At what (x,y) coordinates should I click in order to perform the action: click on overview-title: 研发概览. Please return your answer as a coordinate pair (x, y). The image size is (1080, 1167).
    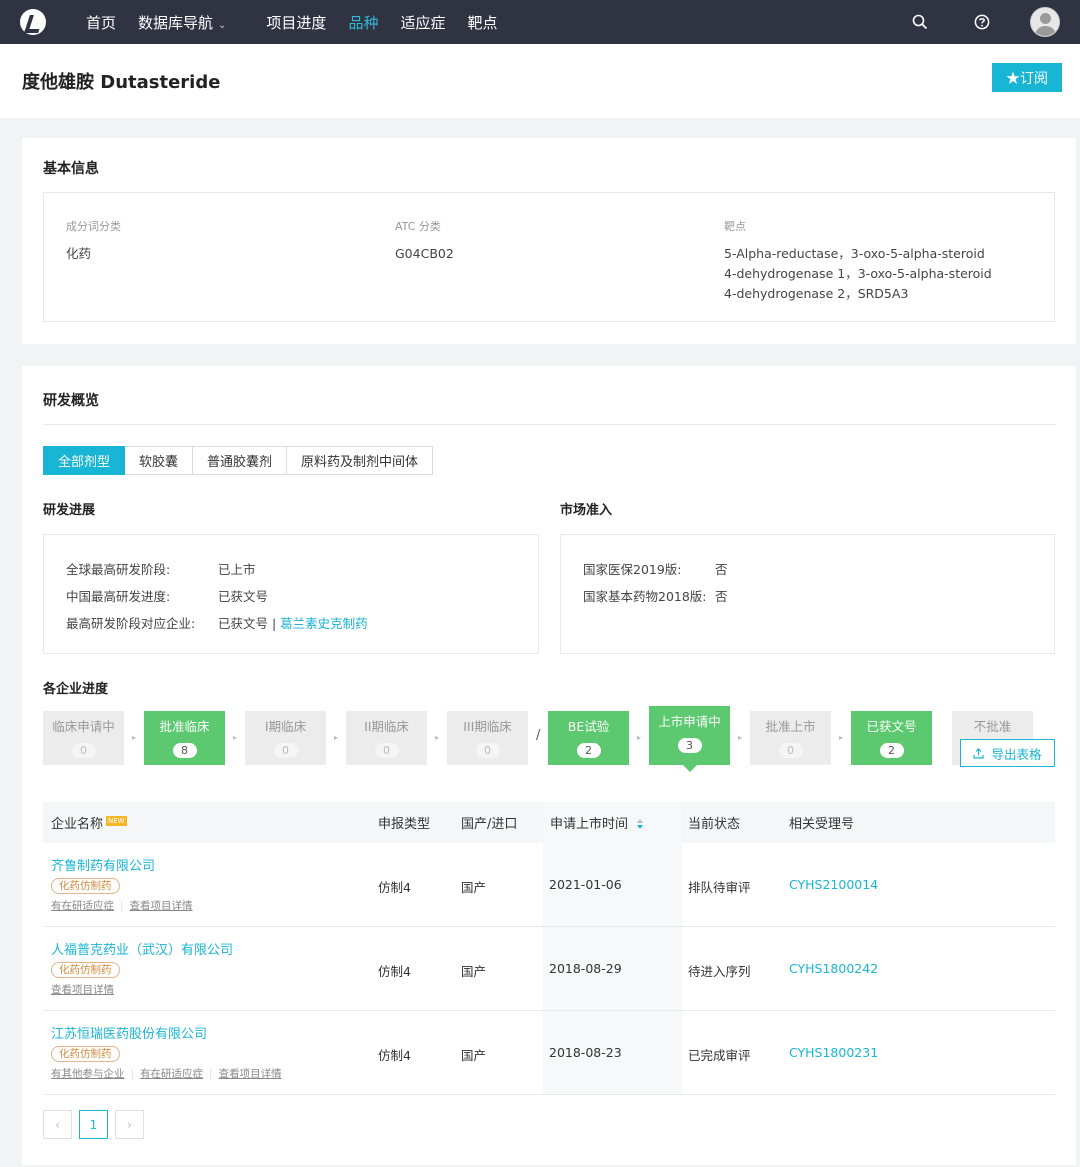
    Looking at the image, I should click on (71, 401).